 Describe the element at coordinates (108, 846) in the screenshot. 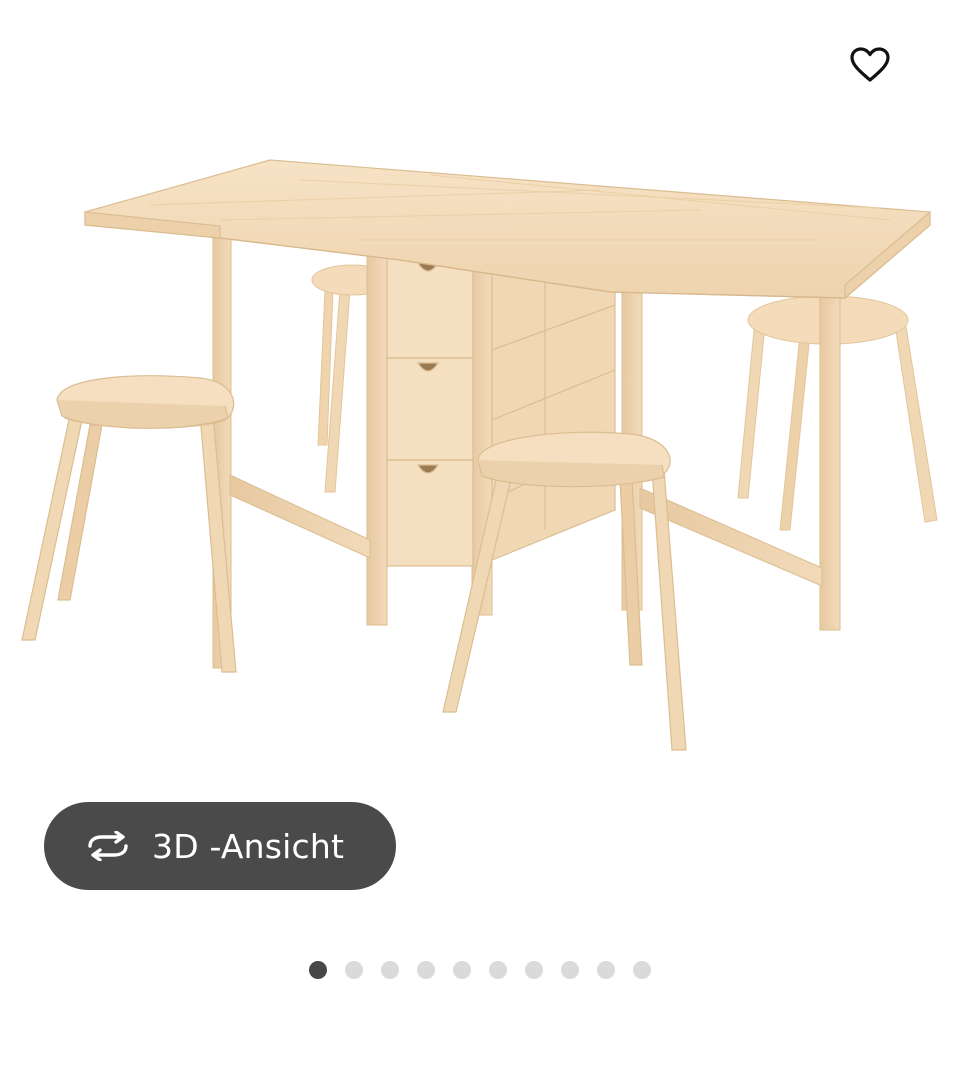

I see `rotate-arrows-icon` at that location.